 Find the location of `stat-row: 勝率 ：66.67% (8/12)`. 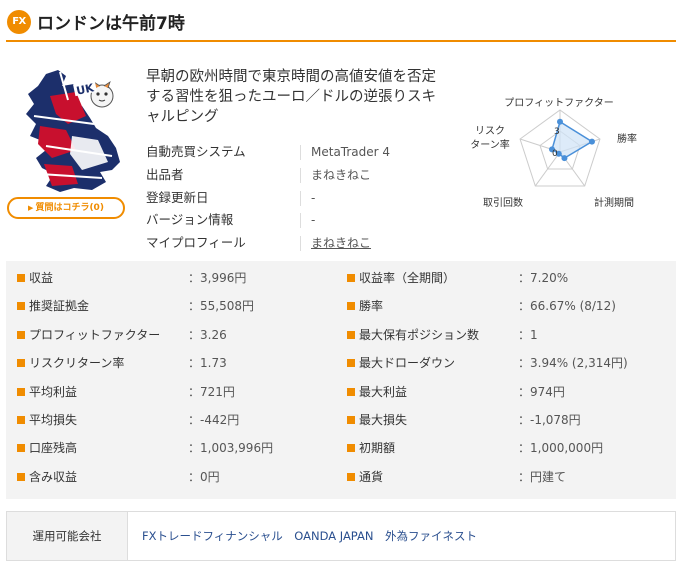

stat-row: 勝率 ：66.67% (8/12) is located at coordinates (507, 306).